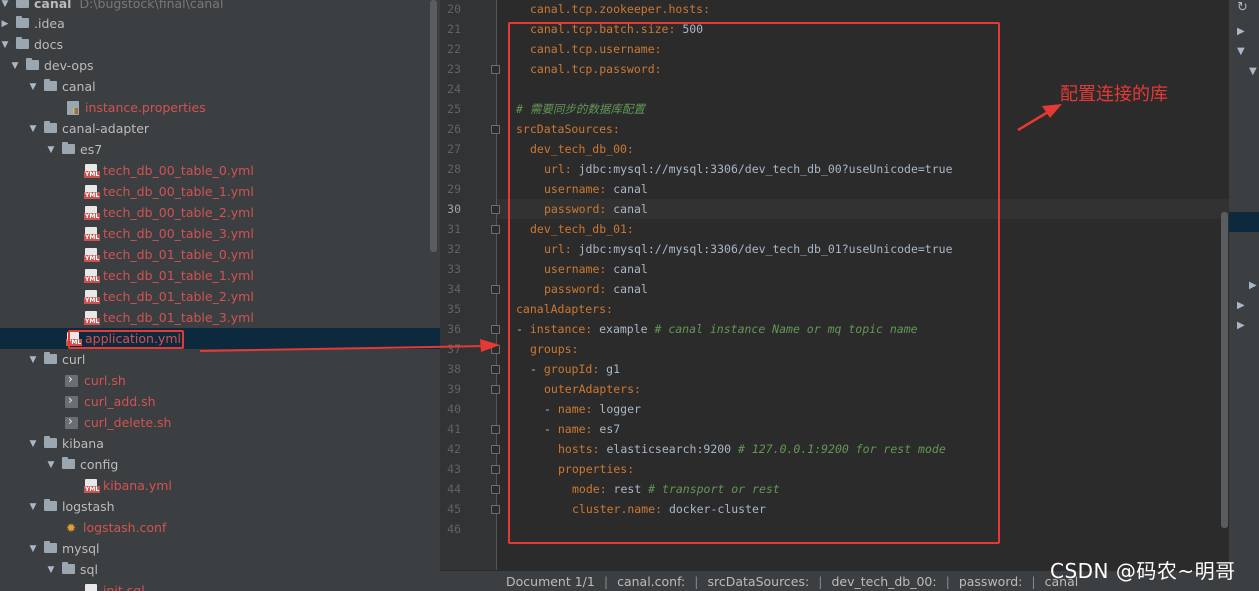 The width and height of the screenshot is (1259, 591). Describe the element at coordinates (1114, 94) in the screenshot. I see `annotation-label: 配置连接的库` at that location.